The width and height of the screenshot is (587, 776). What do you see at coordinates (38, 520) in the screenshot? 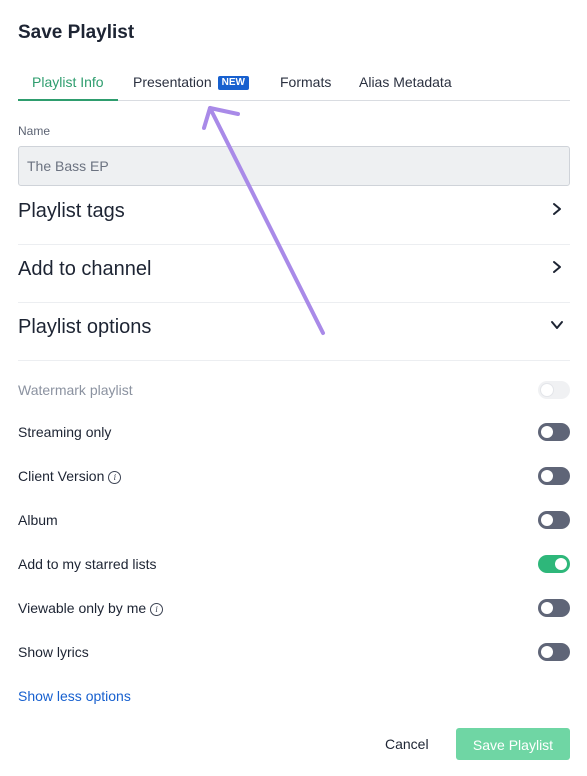
I see `option-label: Album` at bounding box center [38, 520].